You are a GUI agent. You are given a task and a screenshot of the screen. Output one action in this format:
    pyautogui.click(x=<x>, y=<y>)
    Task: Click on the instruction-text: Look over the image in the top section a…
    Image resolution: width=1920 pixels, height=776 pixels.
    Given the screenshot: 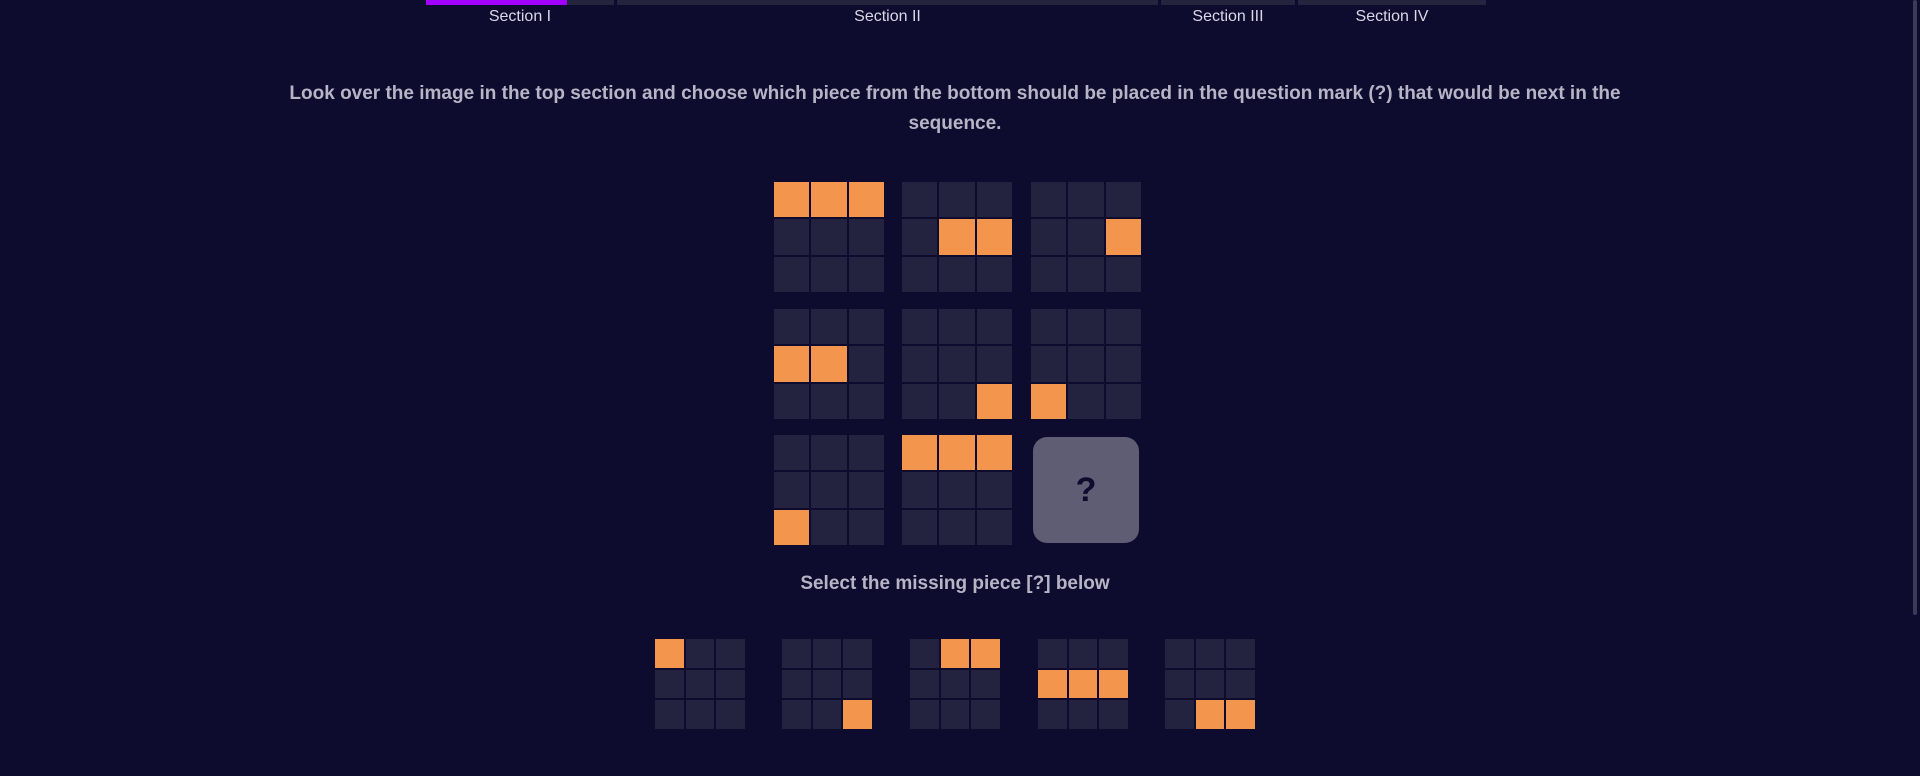 What is the action you would take?
    pyautogui.click(x=955, y=108)
    